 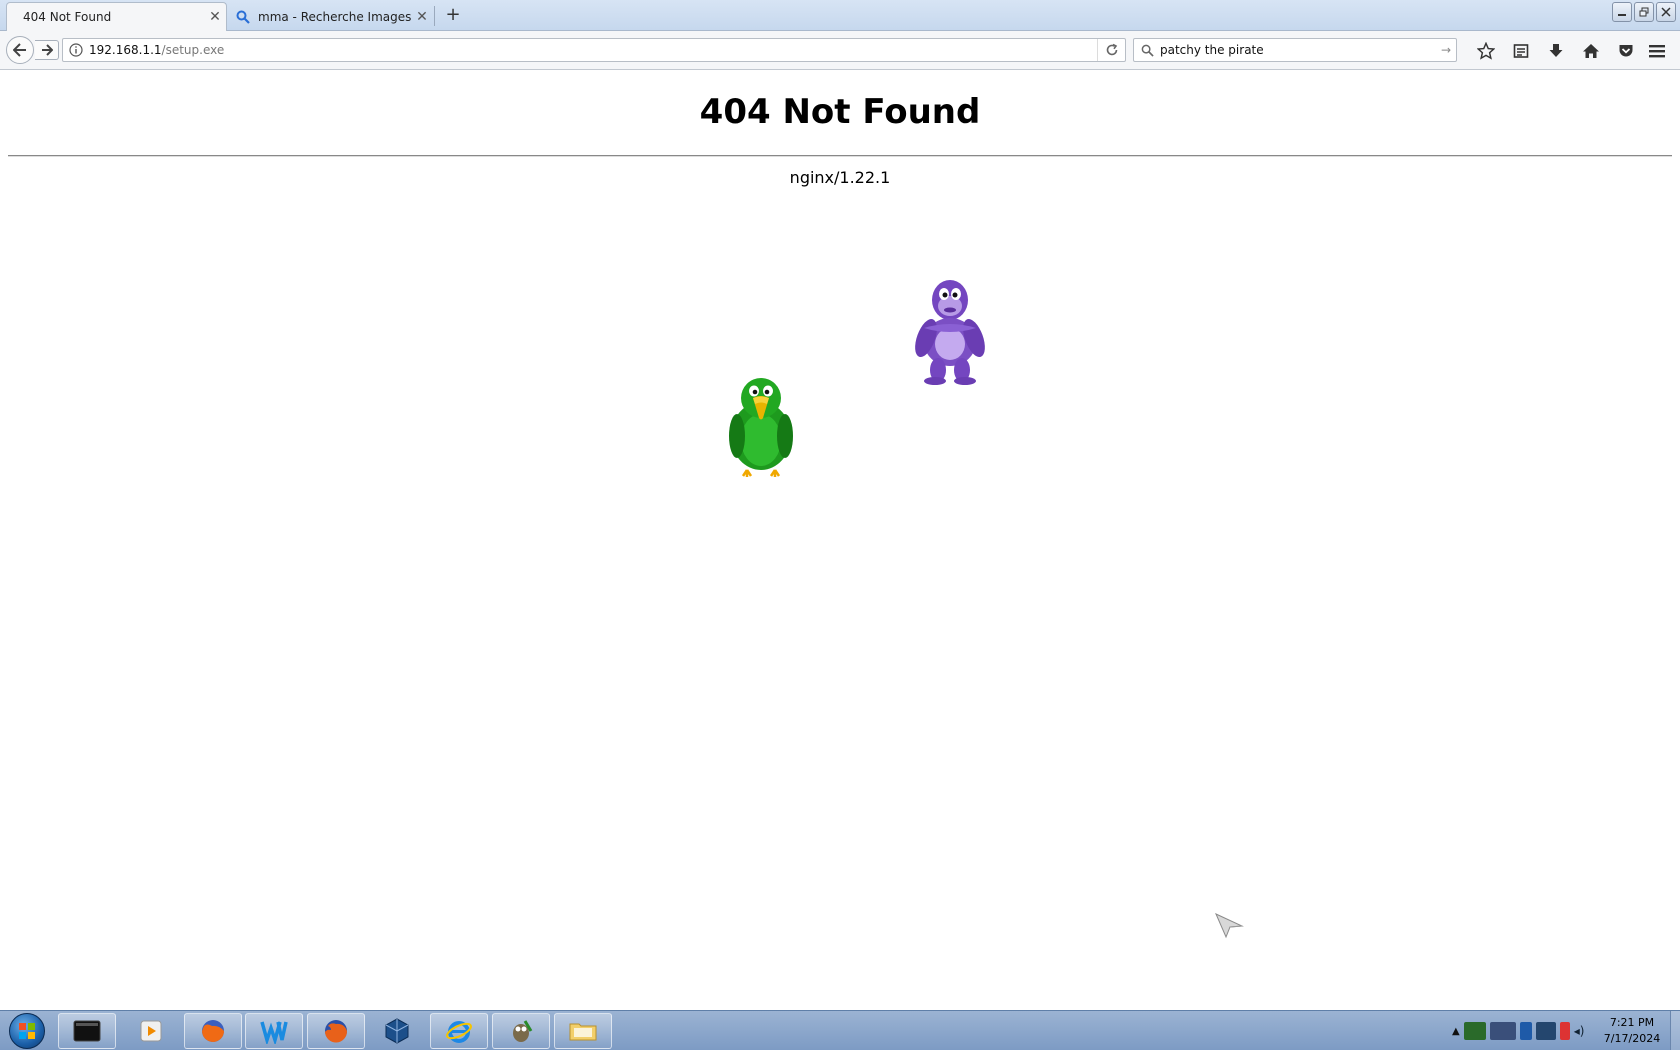 What do you see at coordinates (1298, 50) in the screenshot?
I see `search-input: patchy the pirate` at bounding box center [1298, 50].